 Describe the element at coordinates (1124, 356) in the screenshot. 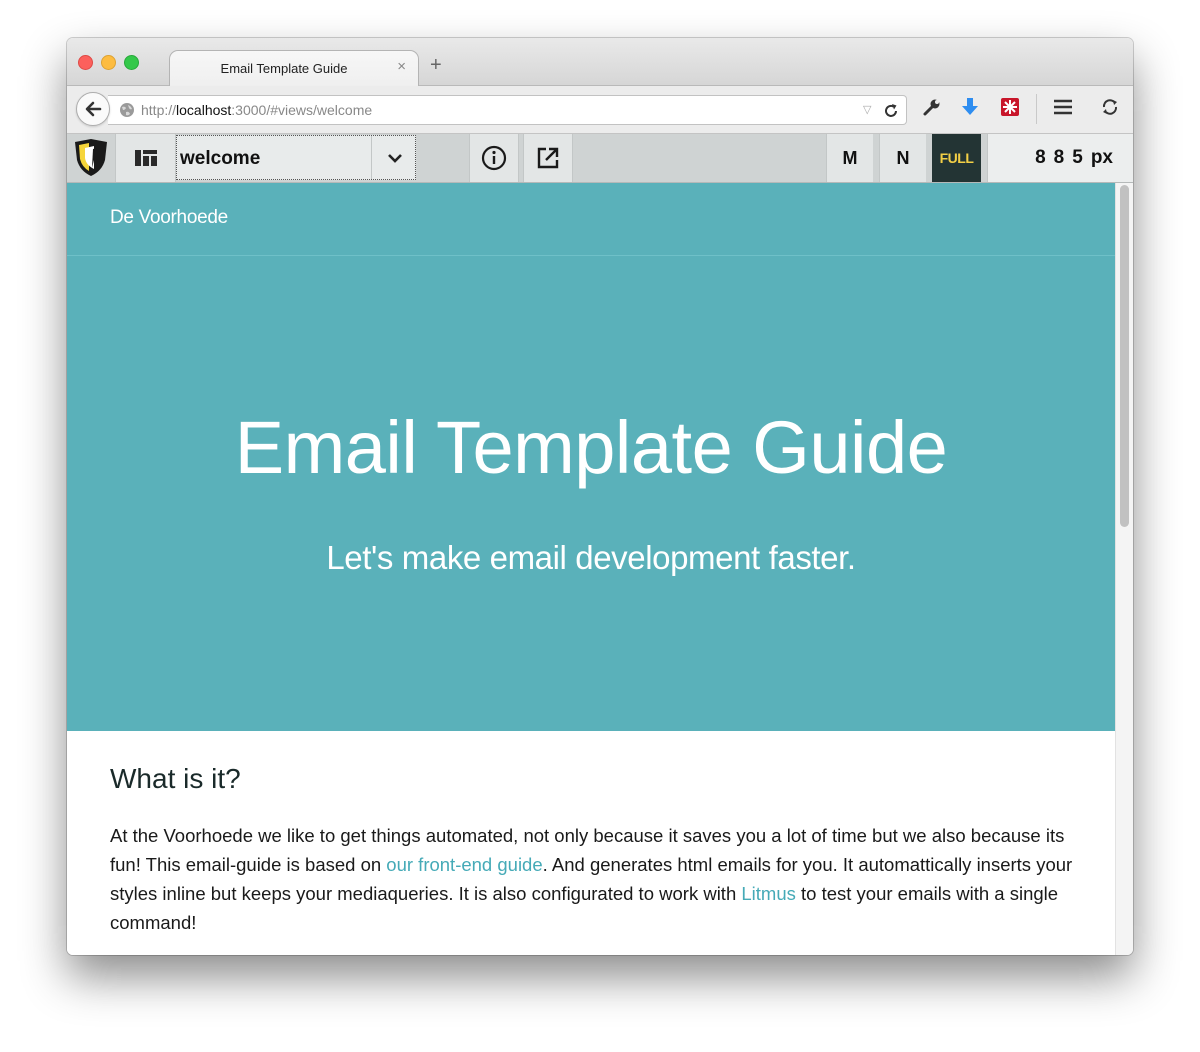

I see `scrollbar-thumb` at that location.